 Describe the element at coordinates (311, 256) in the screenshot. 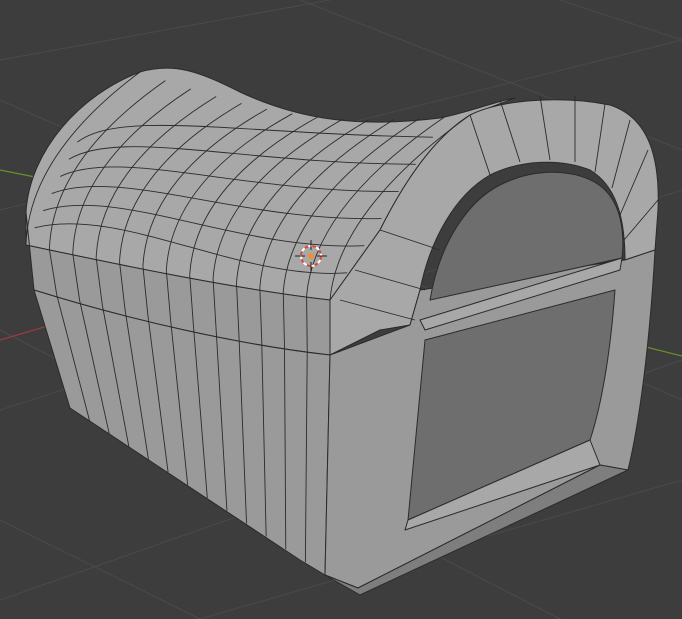

I see `object-origin-icon` at that location.